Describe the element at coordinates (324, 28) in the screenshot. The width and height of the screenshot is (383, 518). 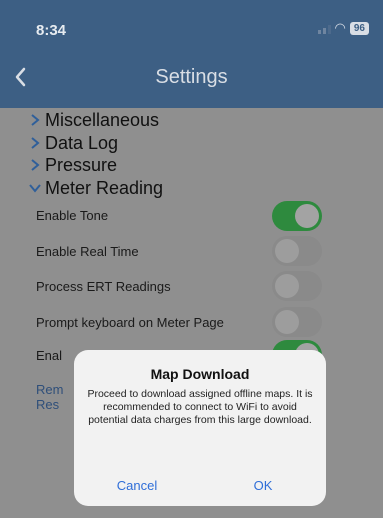
I see `cellular-signal-icon` at that location.